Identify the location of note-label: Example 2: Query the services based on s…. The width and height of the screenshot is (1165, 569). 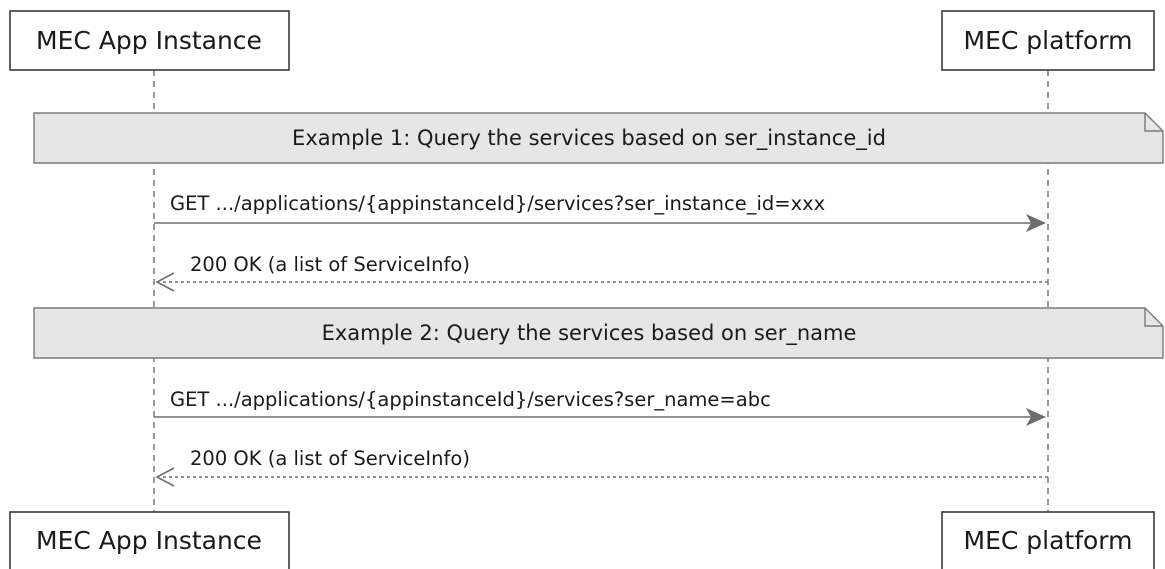
(589, 333).